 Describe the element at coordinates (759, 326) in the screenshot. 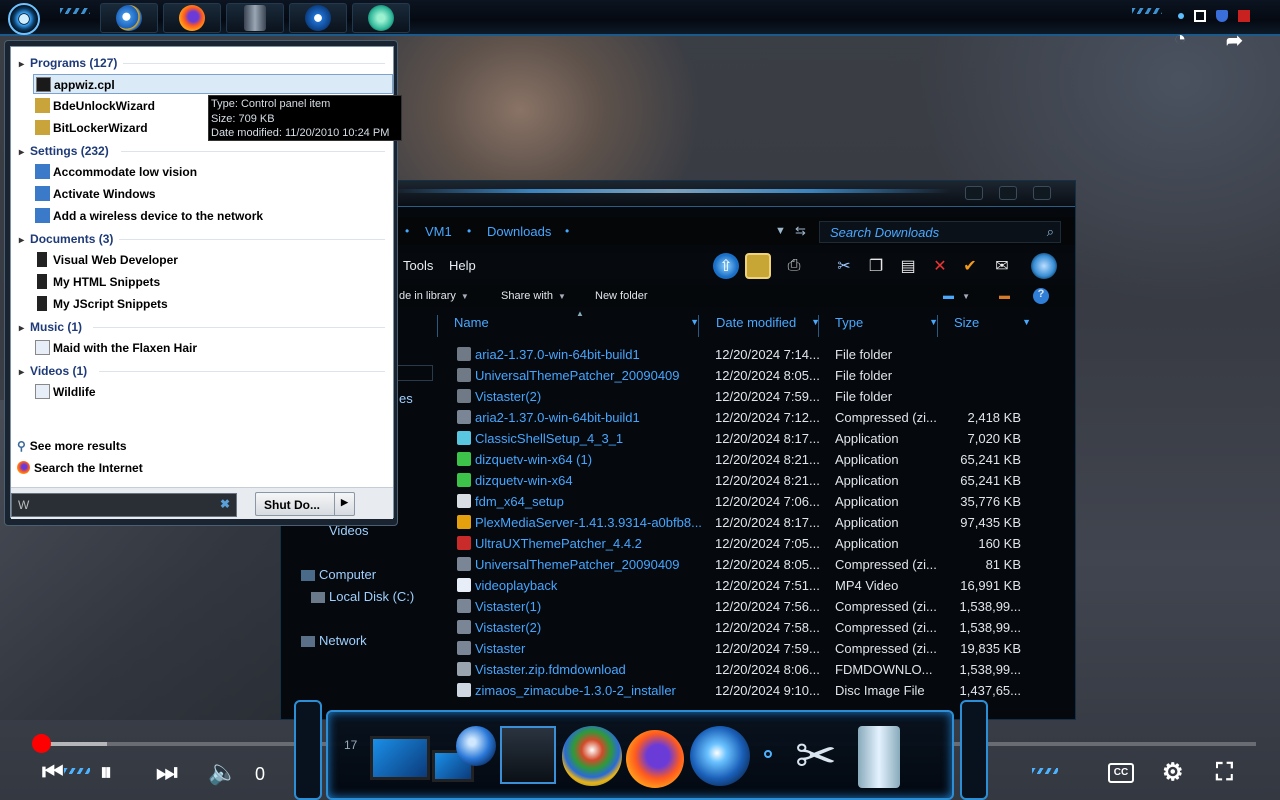

I see `column-date-header: Date modified ▼` at that location.